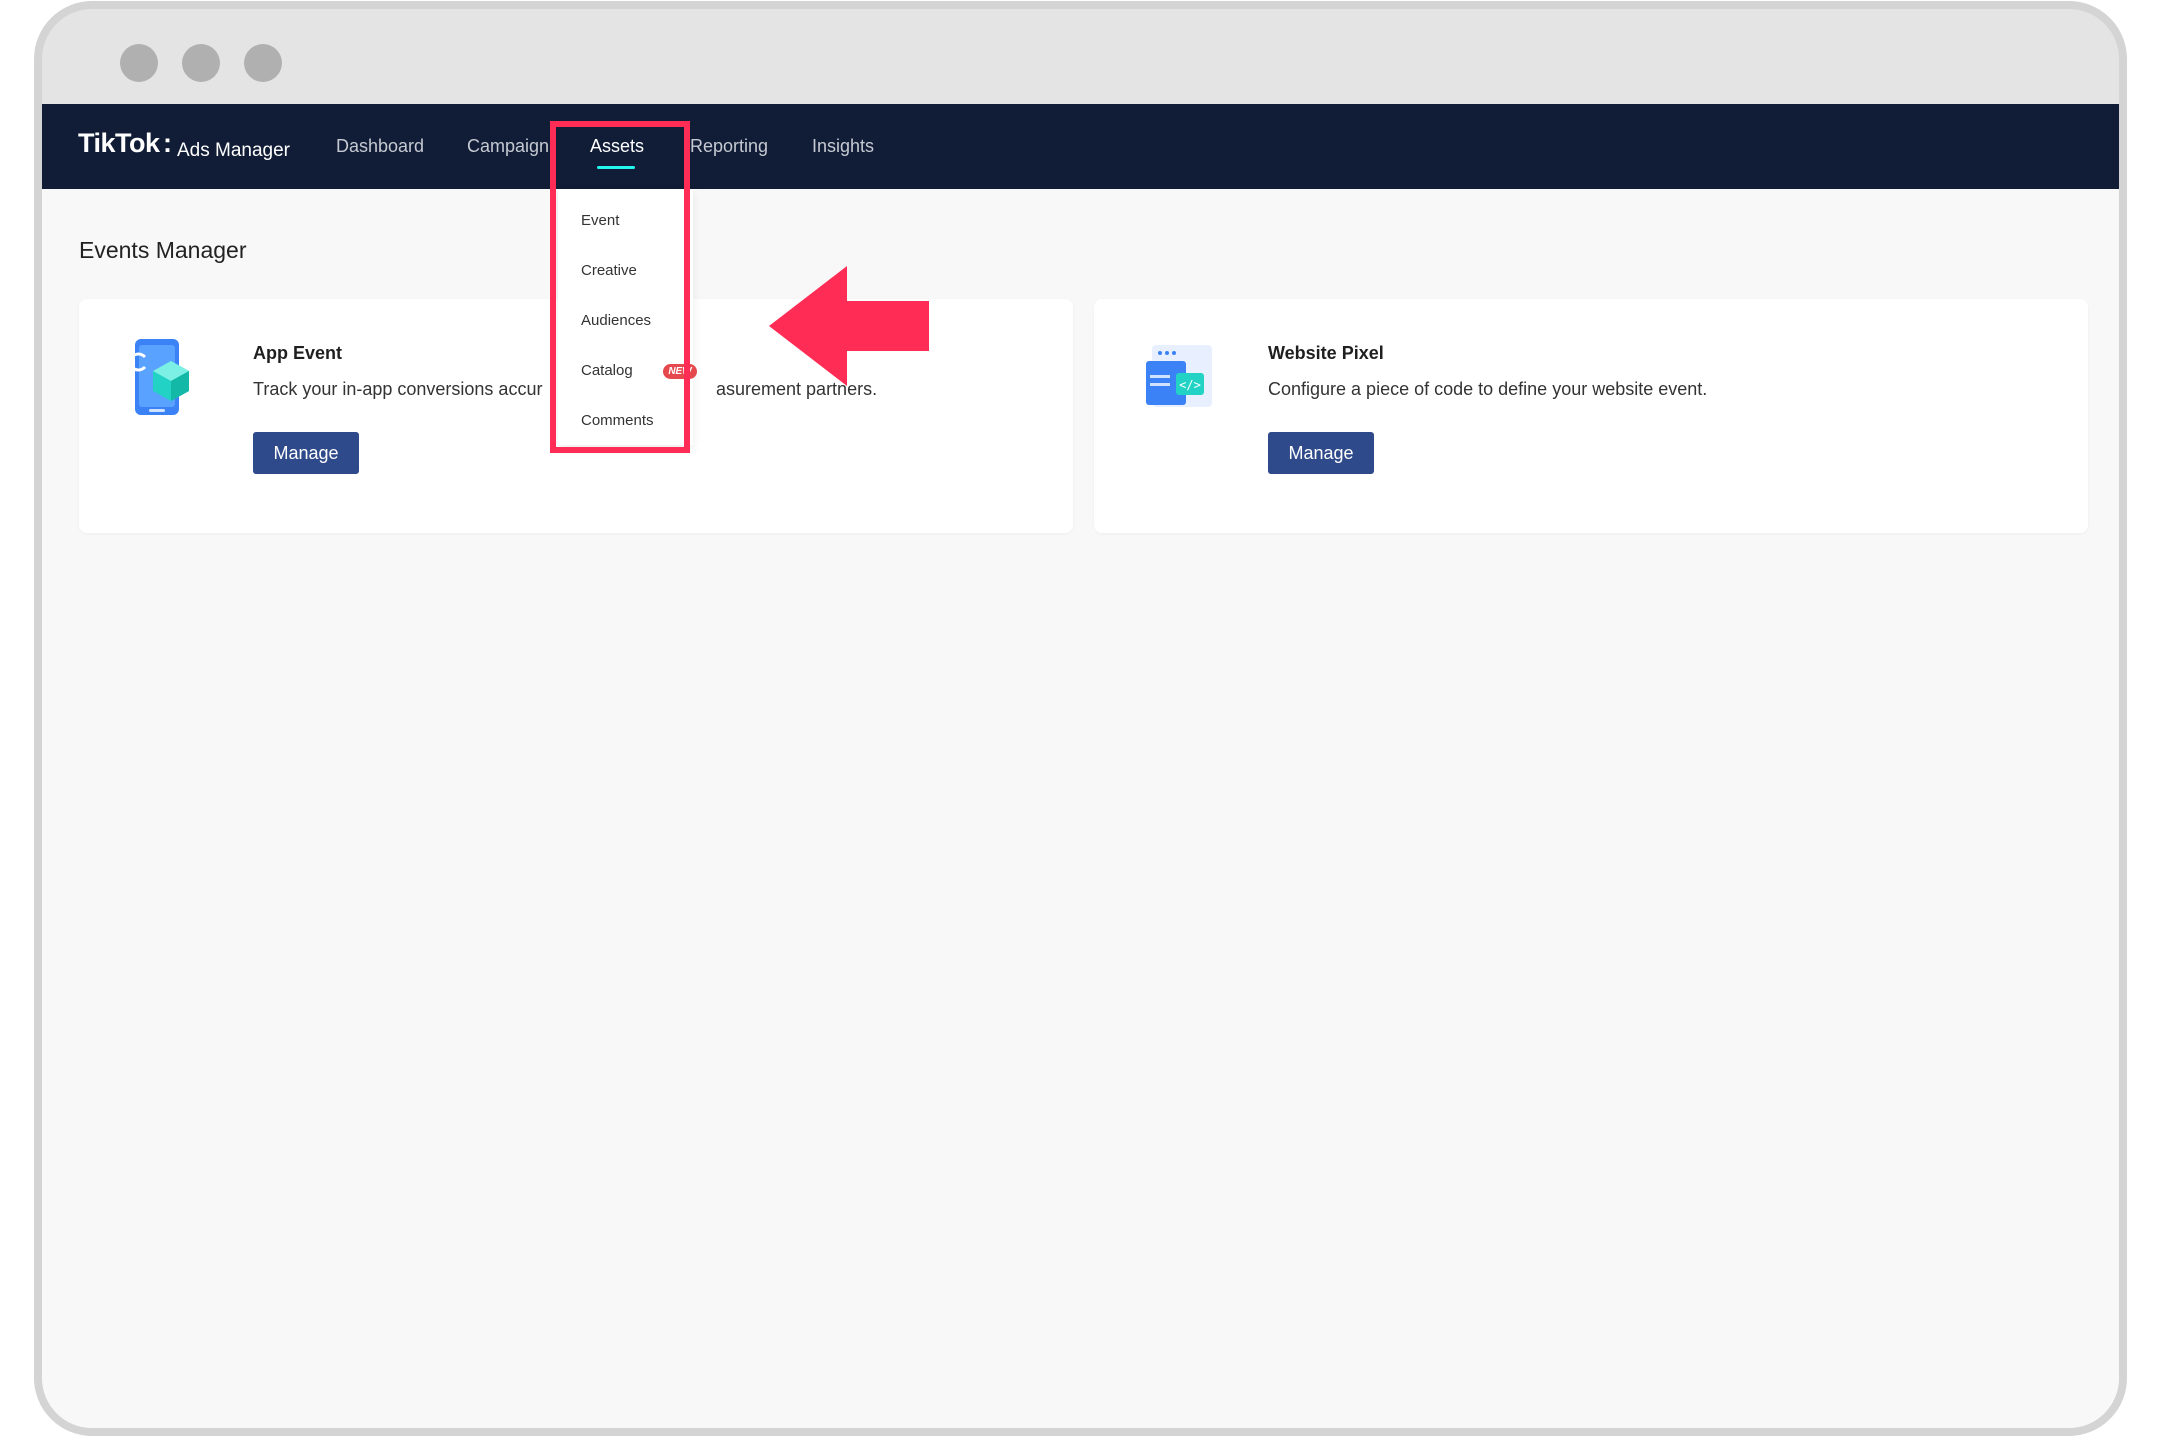 The width and height of the screenshot is (2160, 1440). Describe the element at coordinates (1326, 353) in the screenshot. I see `website-pixel-title: Website Pixel` at that location.